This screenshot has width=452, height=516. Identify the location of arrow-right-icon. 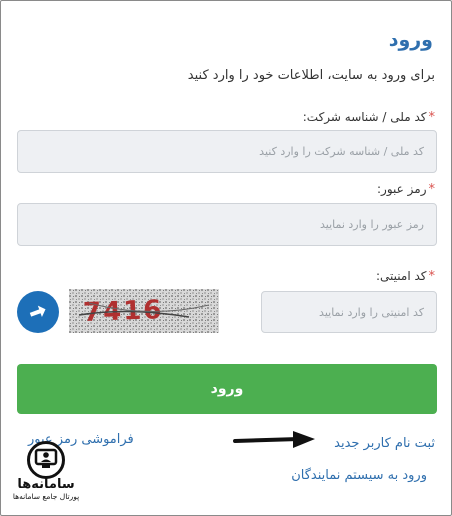
(274, 439).